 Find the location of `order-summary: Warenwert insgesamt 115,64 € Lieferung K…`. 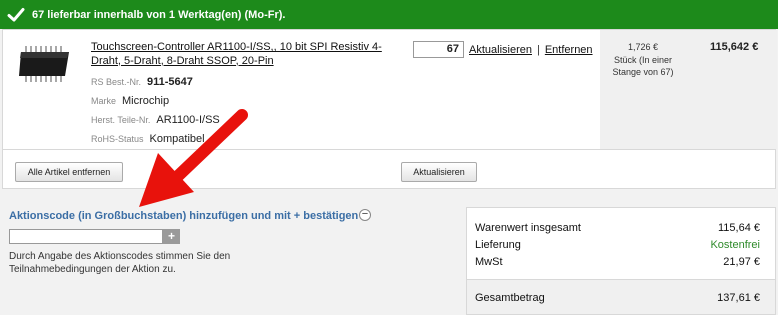

order-summary: Warenwert insgesamt 115,64 € Lieferung K… is located at coordinates (621, 261).